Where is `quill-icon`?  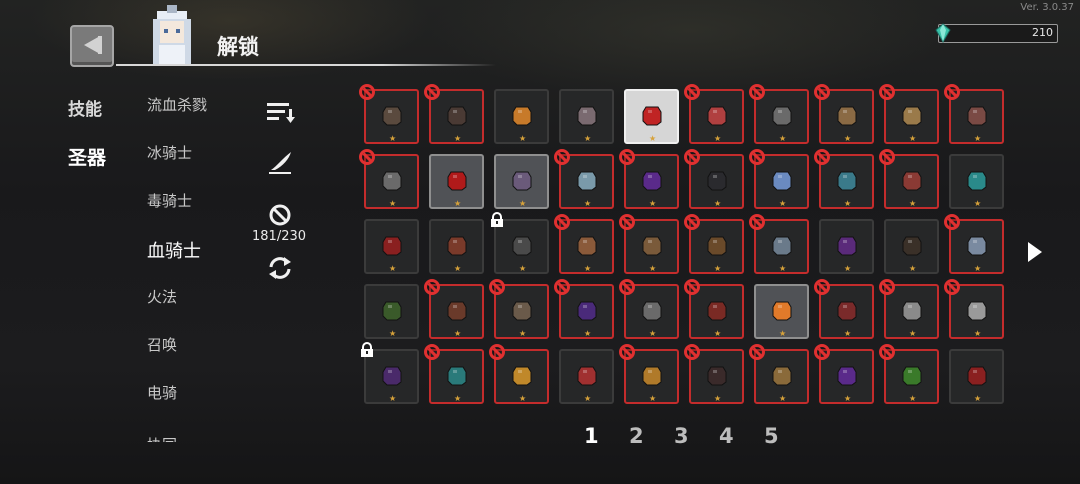 quill-icon is located at coordinates (281, 163).